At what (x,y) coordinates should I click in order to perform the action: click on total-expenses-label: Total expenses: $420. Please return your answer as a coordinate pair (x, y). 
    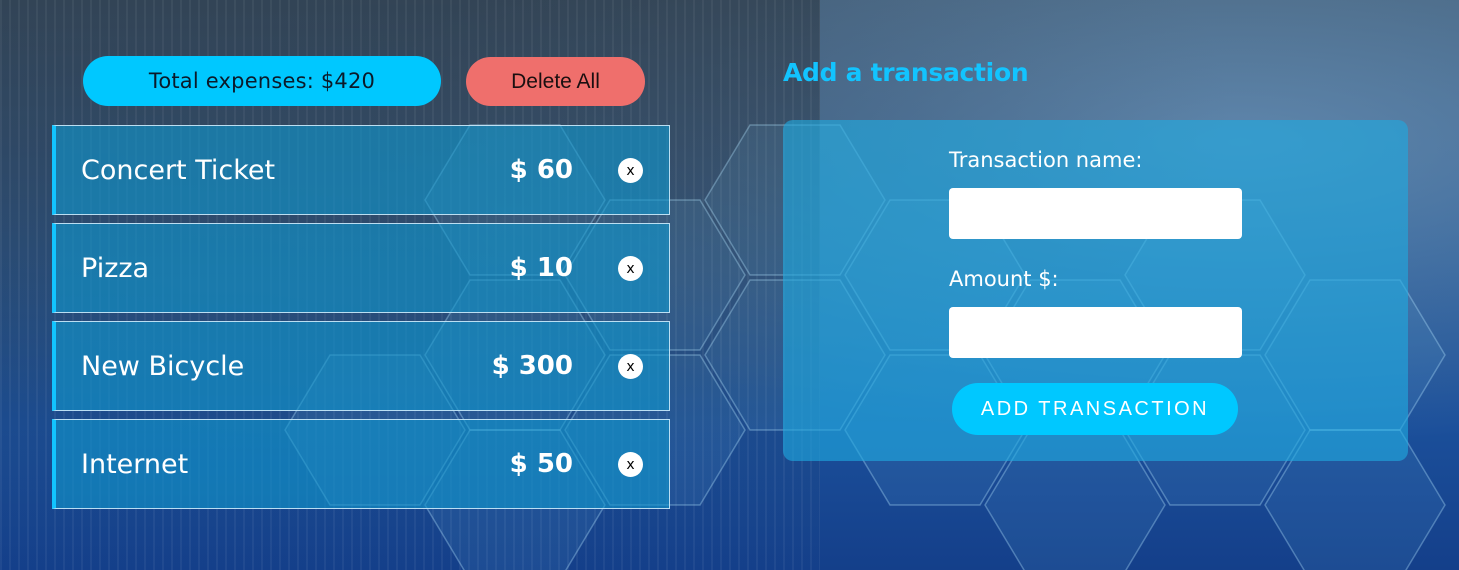
    Looking at the image, I should click on (262, 81).